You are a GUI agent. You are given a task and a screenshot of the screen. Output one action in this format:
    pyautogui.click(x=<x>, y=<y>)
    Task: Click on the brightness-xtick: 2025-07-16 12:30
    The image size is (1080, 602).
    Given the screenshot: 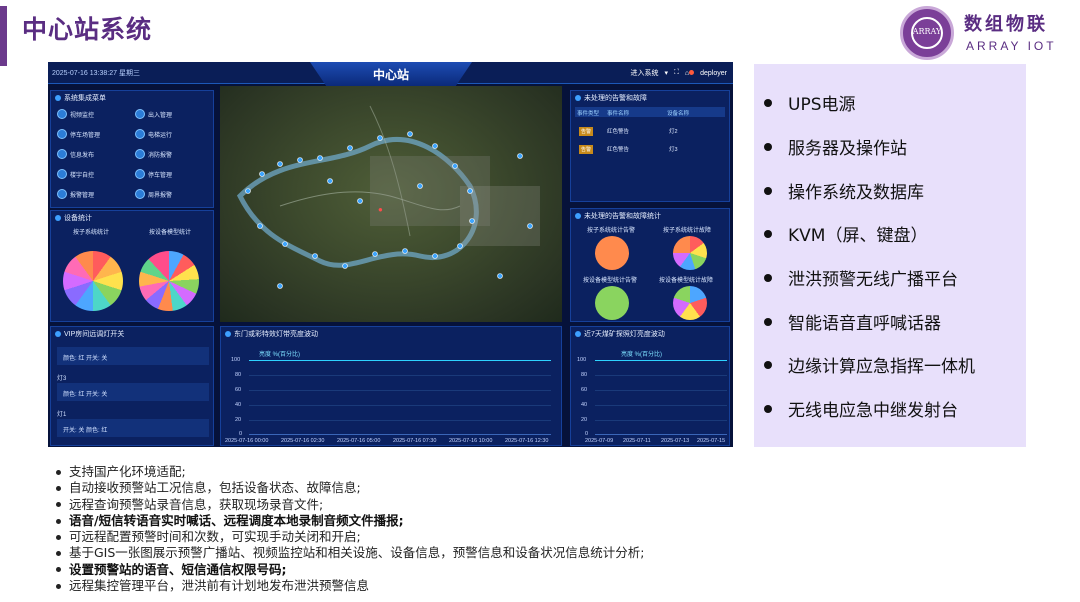 What is the action you would take?
    pyautogui.click(x=527, y=441)
    